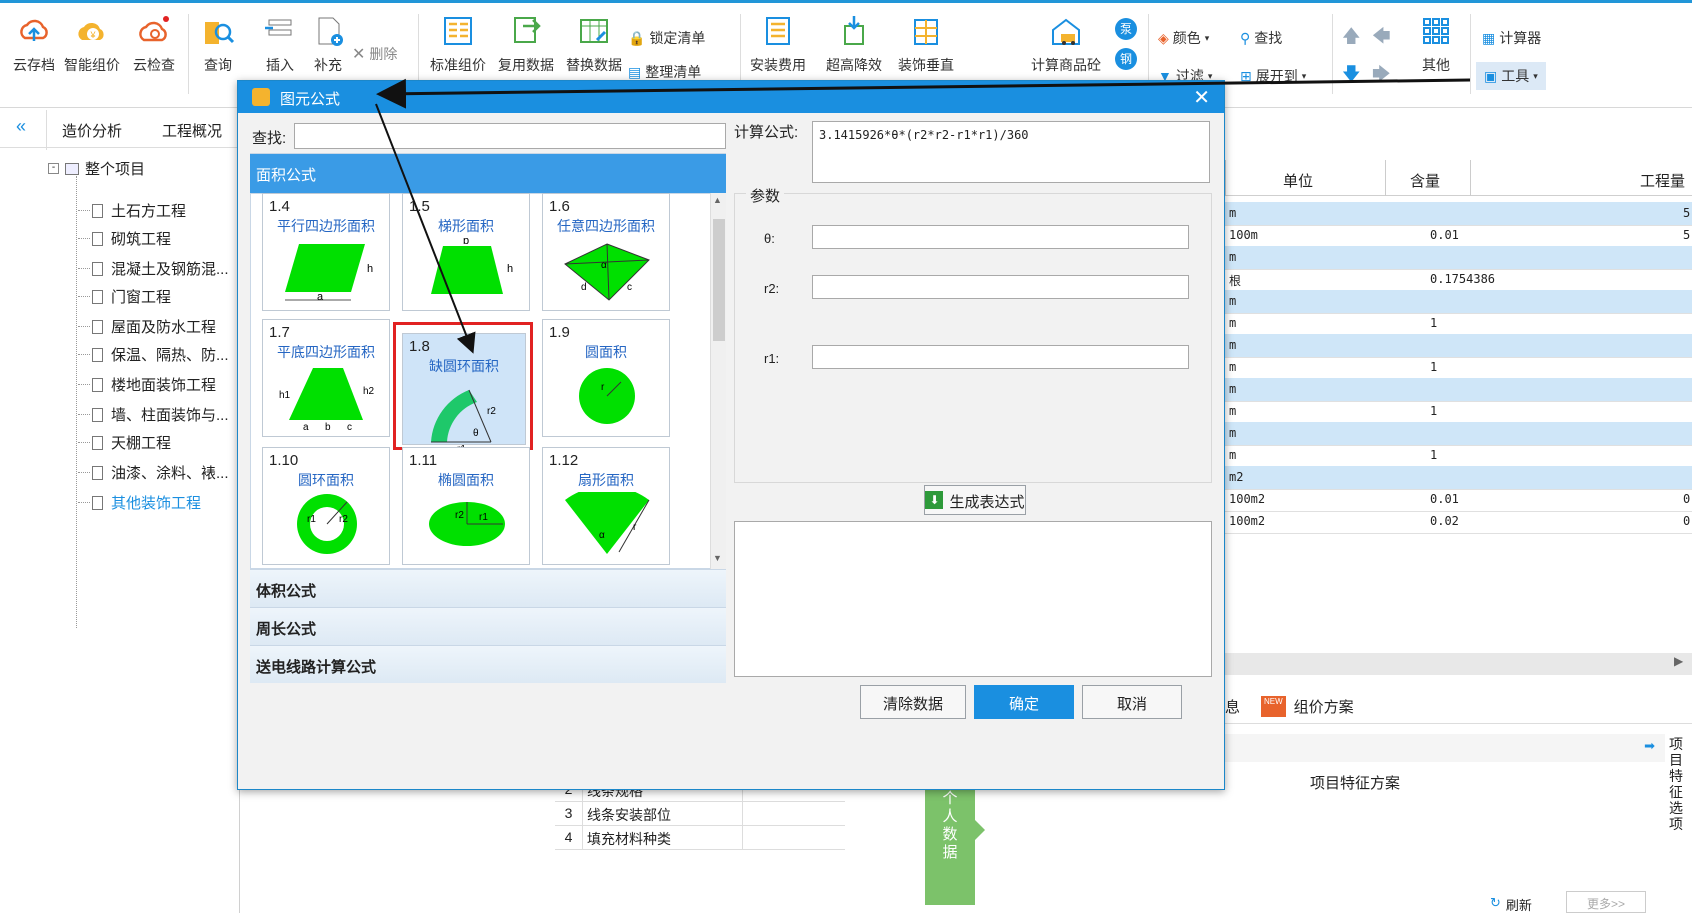 The image size is (1692, 914). Describe the element at coordinates (1458, 280) in the screenshot. I see `table-row: 根 0.1754386` at that location.